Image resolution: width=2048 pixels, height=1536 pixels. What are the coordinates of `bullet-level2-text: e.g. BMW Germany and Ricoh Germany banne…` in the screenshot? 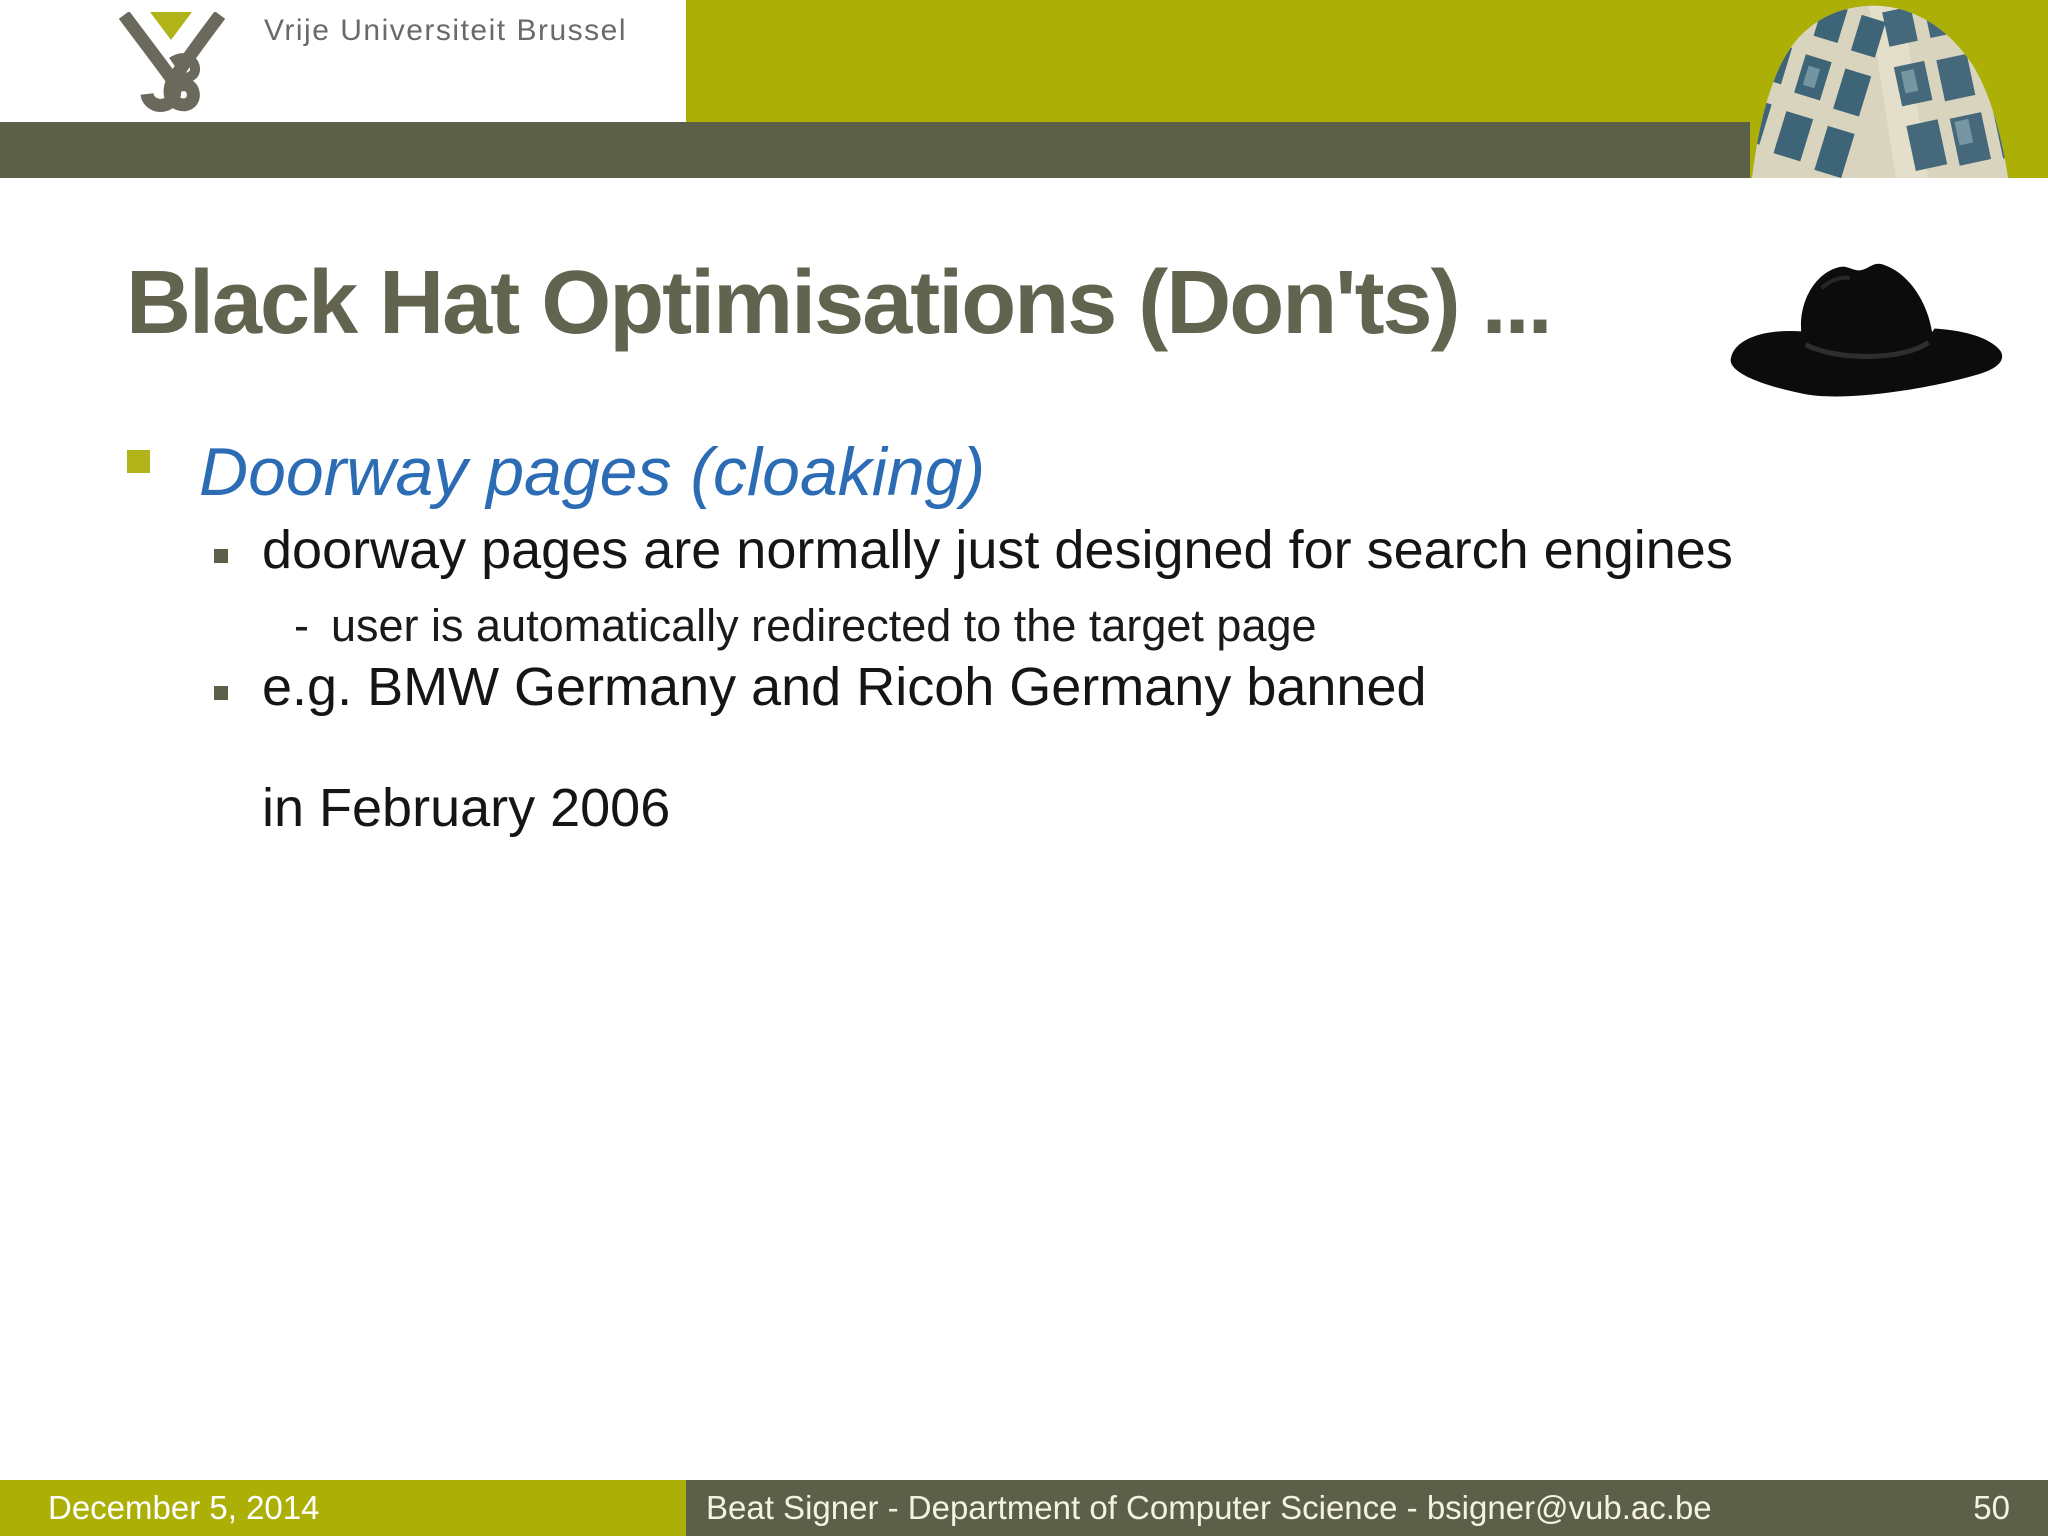 It's located at (844, 747).